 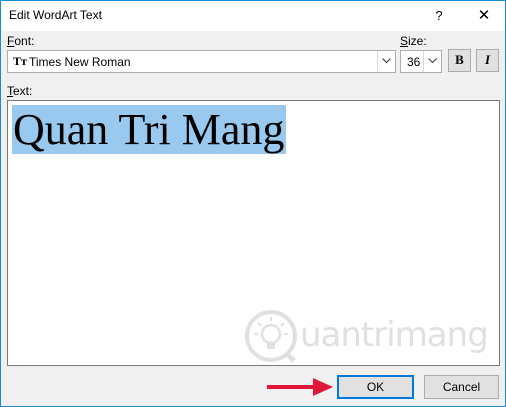 I want to click on title-bar: Edit WordArt Text ? ✕, so click(x=253, y=16).